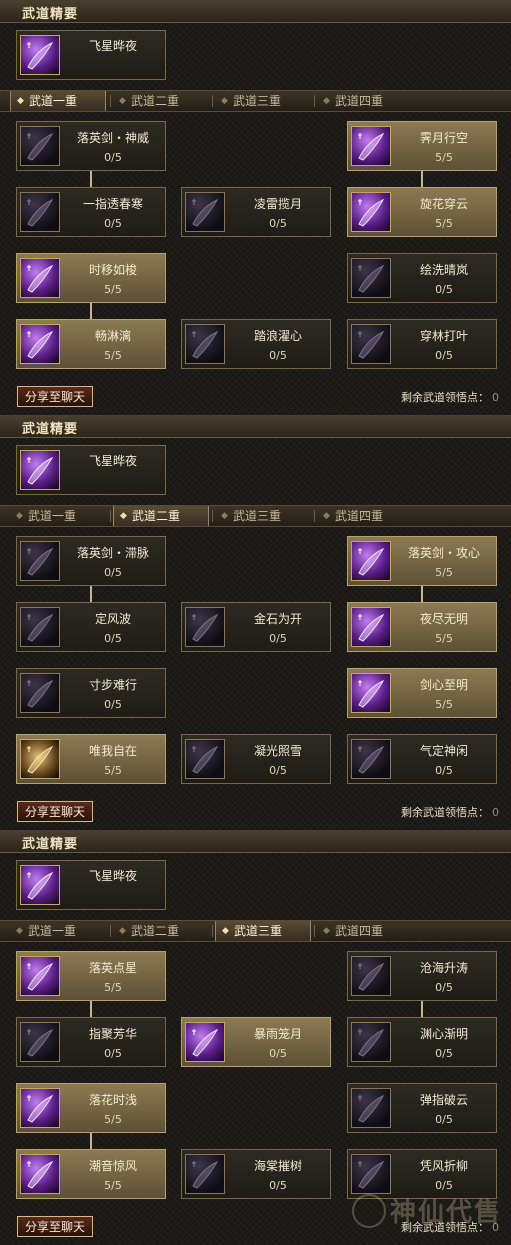 The width and height of the screenshot is (511, 1245). Describe the element at coordinates (422, 146) in the screenshot. I see `skill-card: 霁月行空 5/5` at that location.